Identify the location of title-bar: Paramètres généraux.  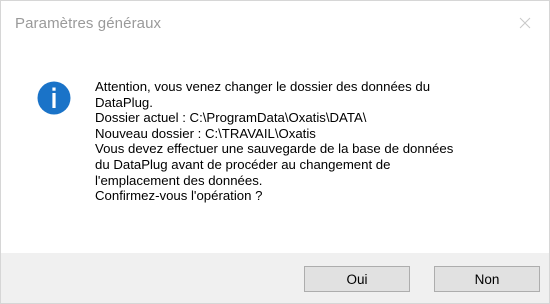
(275, 23).